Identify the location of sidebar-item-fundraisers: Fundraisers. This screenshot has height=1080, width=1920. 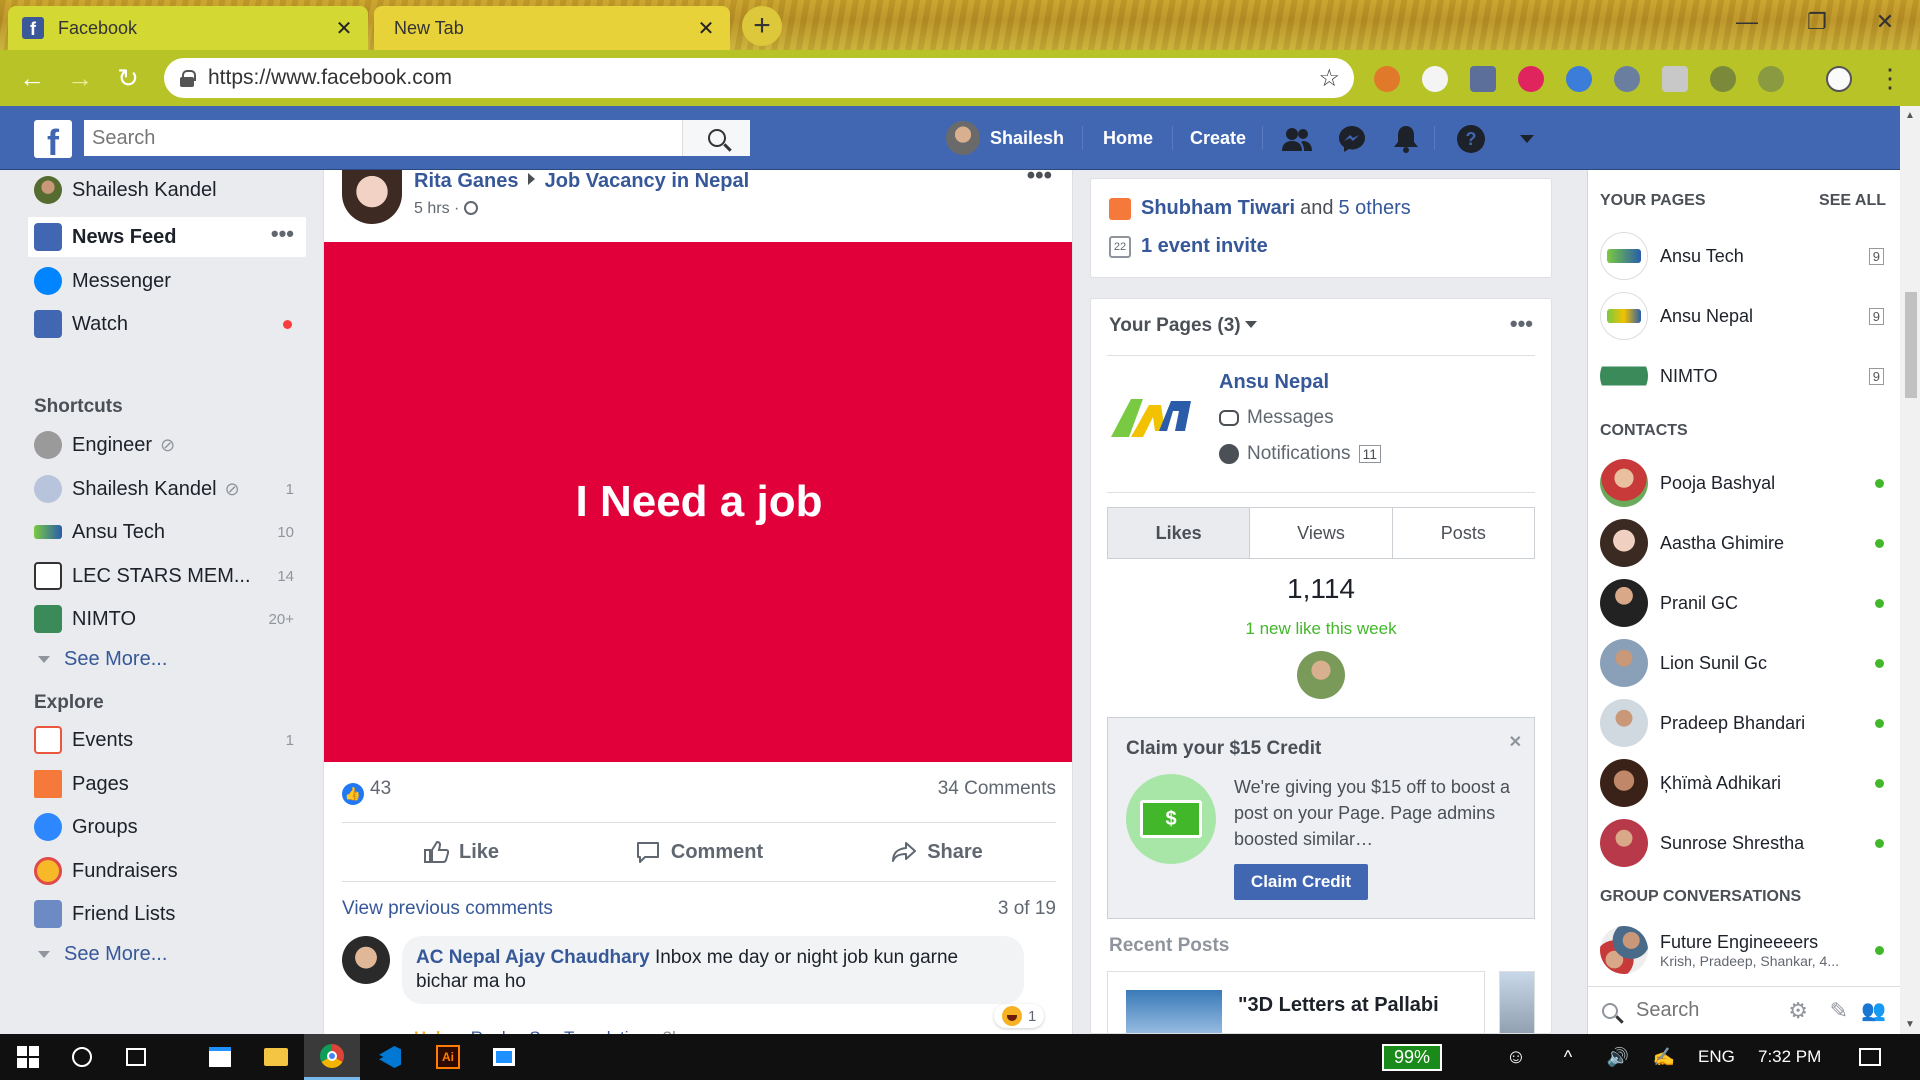
(167, 871).